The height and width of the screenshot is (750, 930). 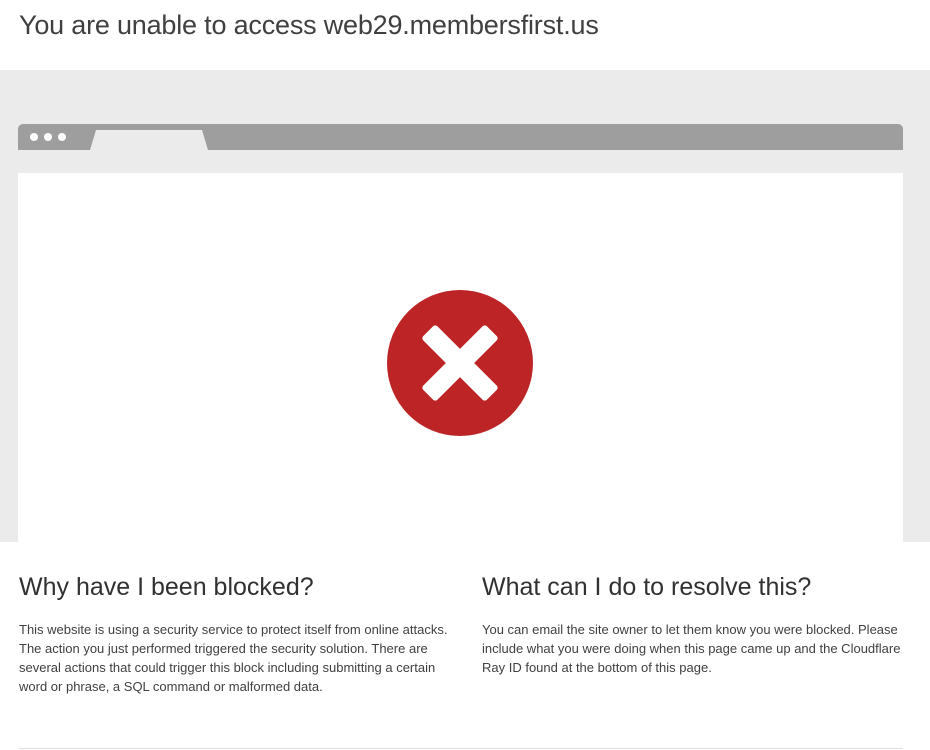 I want to click on why-blocked-heading: Why have I been blocked?, so click(x=166, y=587).